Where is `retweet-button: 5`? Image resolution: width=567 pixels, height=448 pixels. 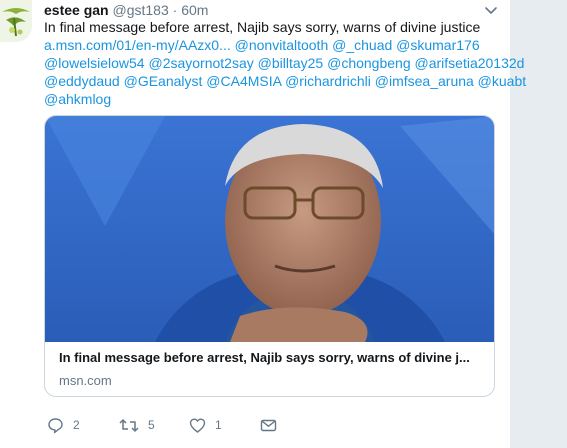
retweet-button: 5 is located at coordinates (137, 425).